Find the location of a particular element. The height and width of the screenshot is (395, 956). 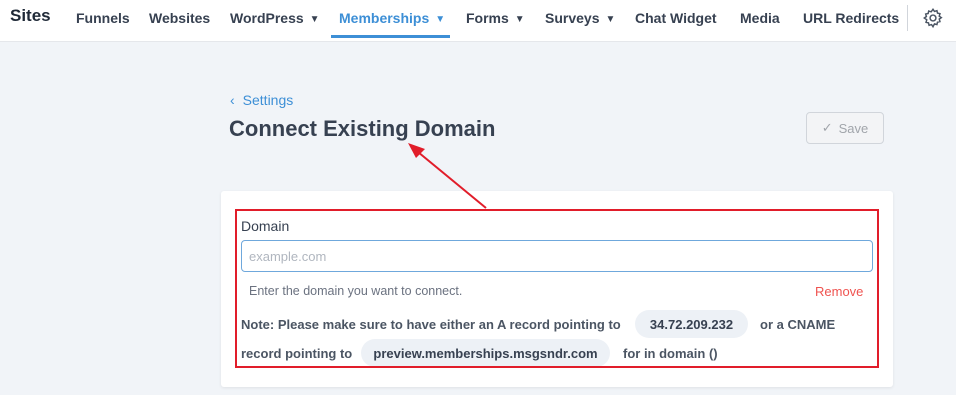

nav-wordpress: WordPress ▼ is located at coordinates (275, 18).